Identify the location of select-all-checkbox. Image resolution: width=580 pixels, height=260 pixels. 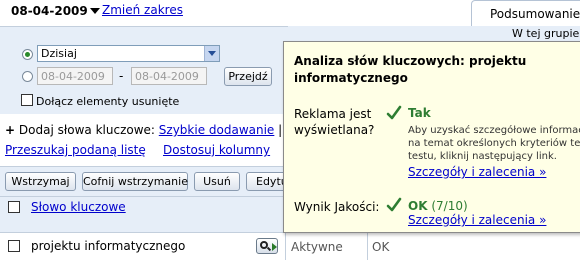
(14, 207).